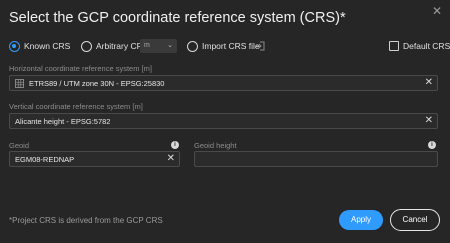  Describe the element at coordinates (63, 121) in the screenshot. I see `vertical-crs-value: Alicante height - EPSG:5782` at that location.